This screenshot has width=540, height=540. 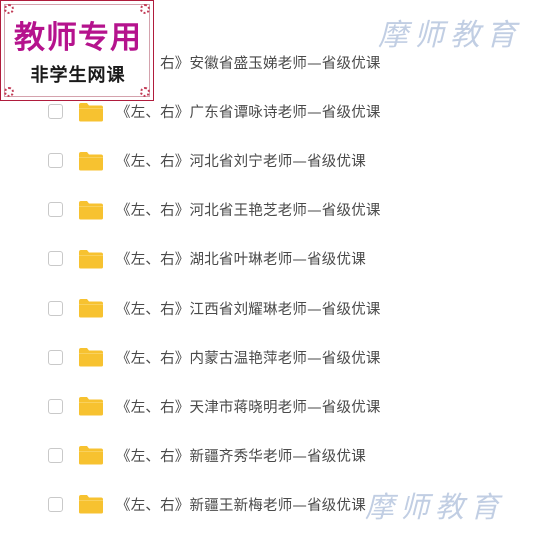 I want to click on file-row: 《左、右》天津市蒋晓明老师—省级优课, so click(x=270, y=406).